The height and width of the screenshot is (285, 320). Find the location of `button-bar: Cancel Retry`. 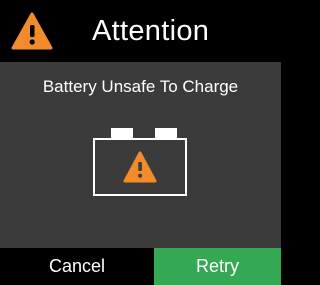

button-bar: Cancel Retry is located at coordinates (140, 266).